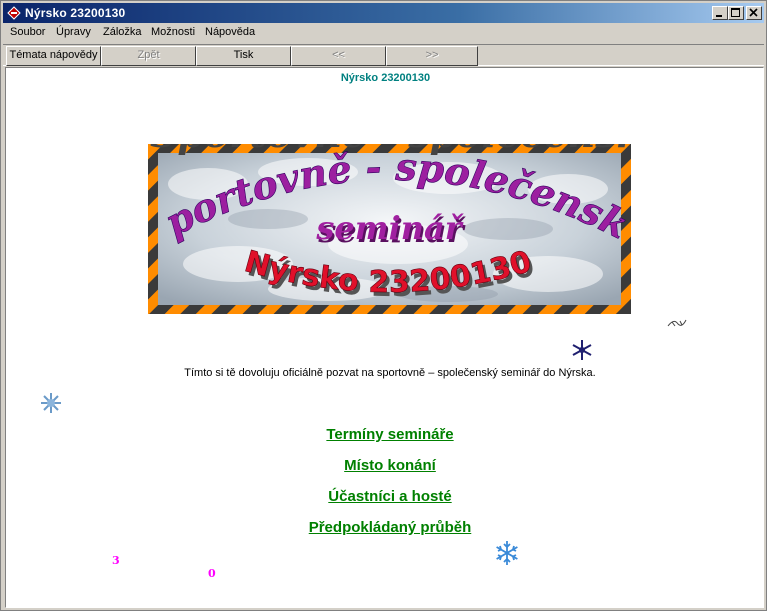 The image size is (767, 611). I want to click on banner-line-2: seminář, so click(389, 228).